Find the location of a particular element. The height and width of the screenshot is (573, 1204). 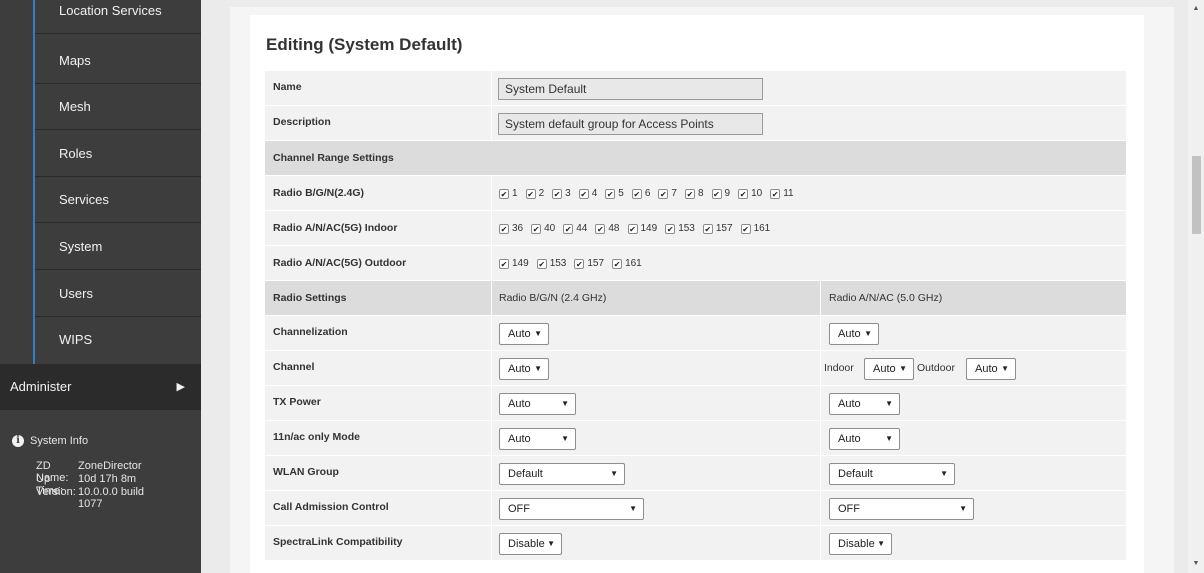

name-input is located at coordinates (630, 89).